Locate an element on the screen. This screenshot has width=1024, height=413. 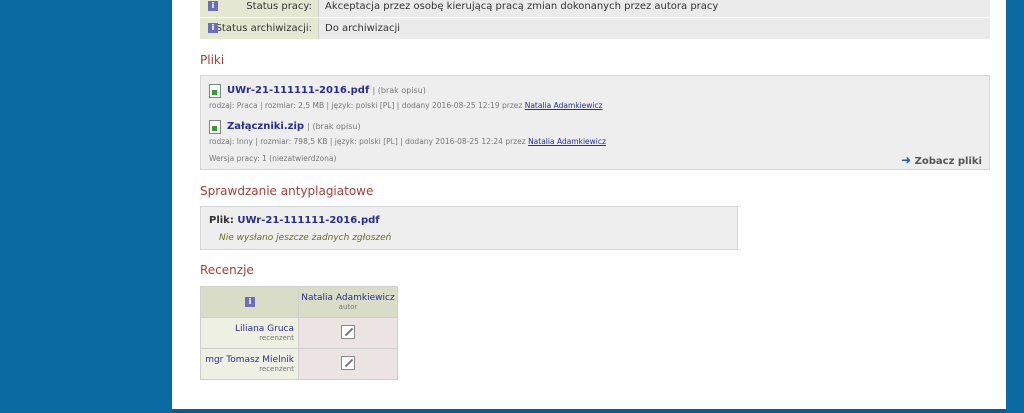
see-files-link: ➜ Zobacz pliki is located at coordinates (941, 160).